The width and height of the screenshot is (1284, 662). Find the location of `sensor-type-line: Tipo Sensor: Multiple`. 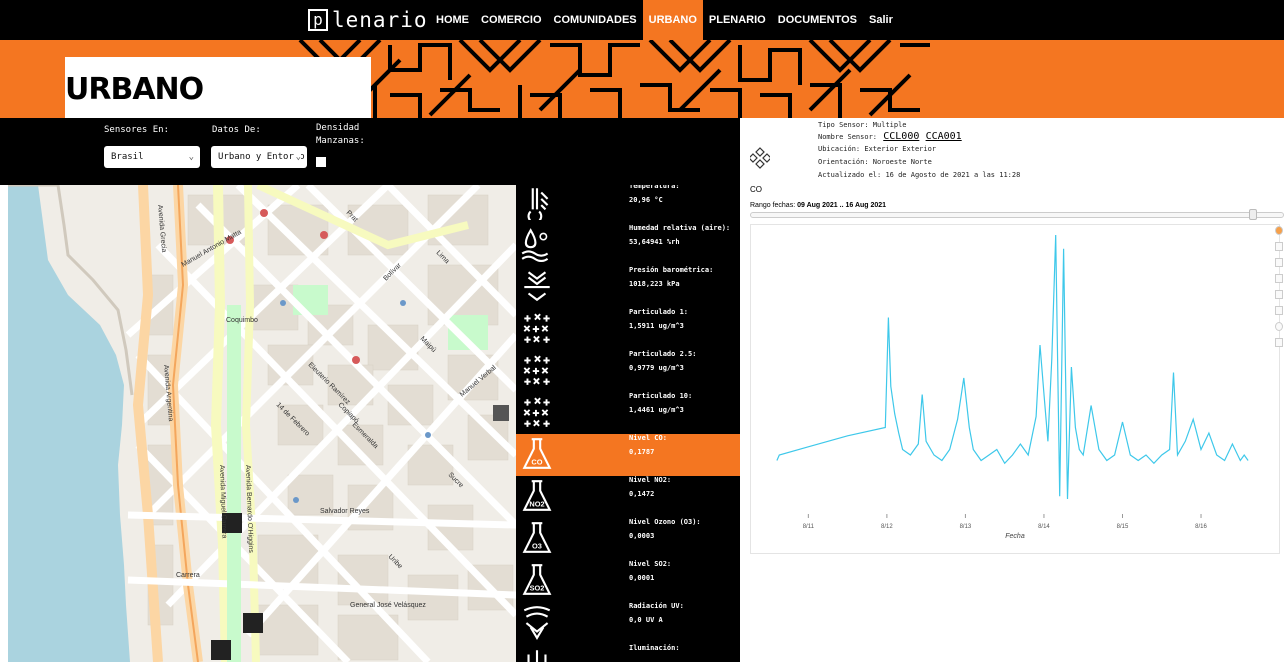

sensor-type-line: Tipo Sensor: Multiple is located at coordinates (862, 125).